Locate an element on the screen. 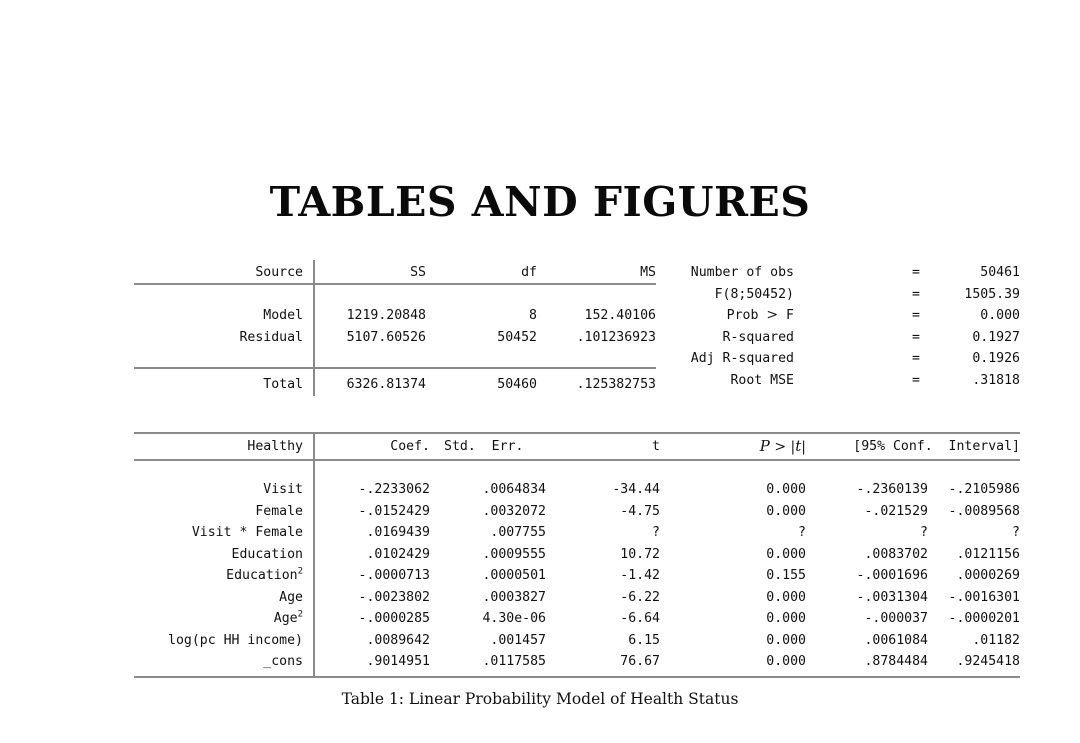 This screenshot has height=743, width=1080. regression-cell-coef: -.2233062 is located at coordinates (394, 489).